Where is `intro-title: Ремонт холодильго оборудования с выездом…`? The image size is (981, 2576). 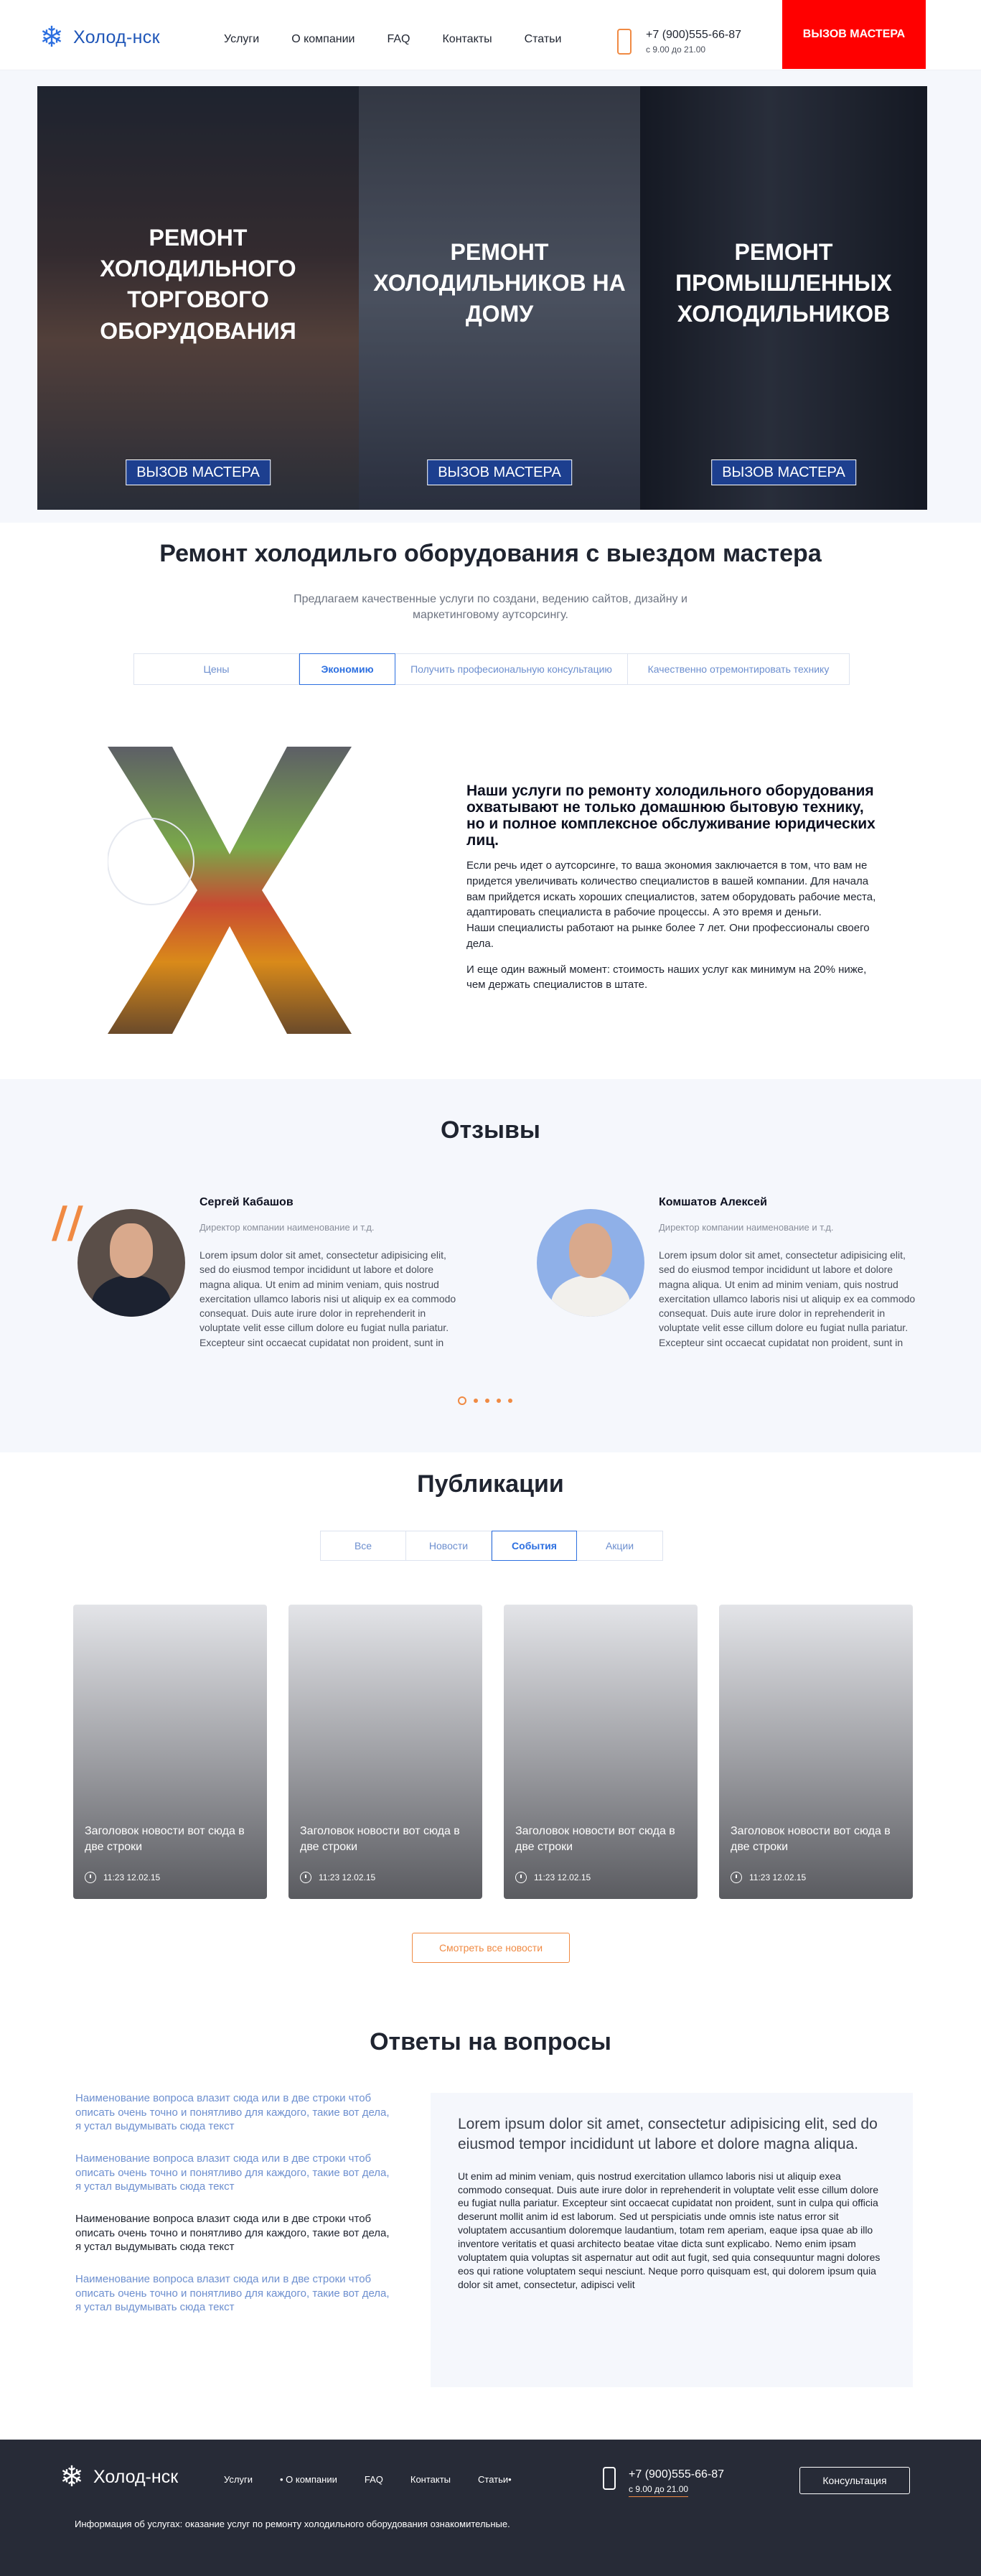
intro-title: Ремонт холодильго оборудования с выездом… is located at coordinates (491, 553).